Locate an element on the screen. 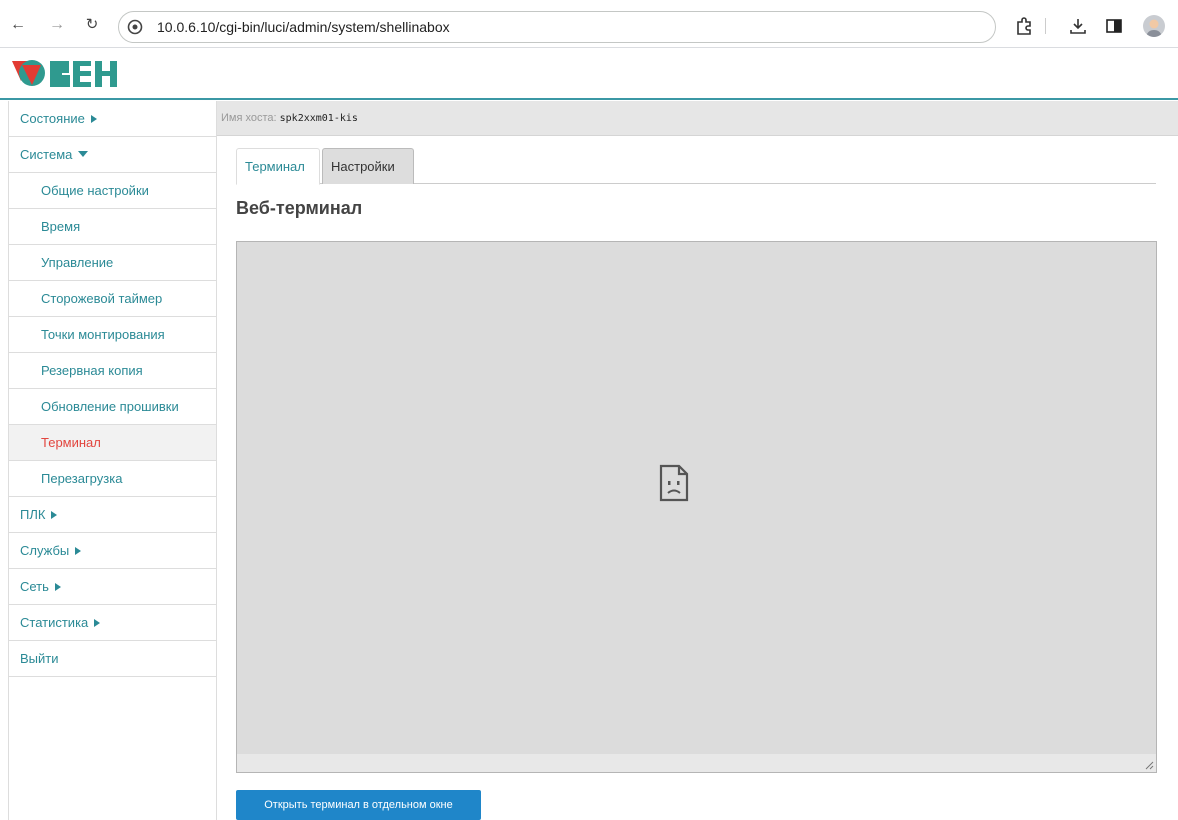 This screenshot has height=820, width=1178. forward-button: → is located at coordinates (57, 25).